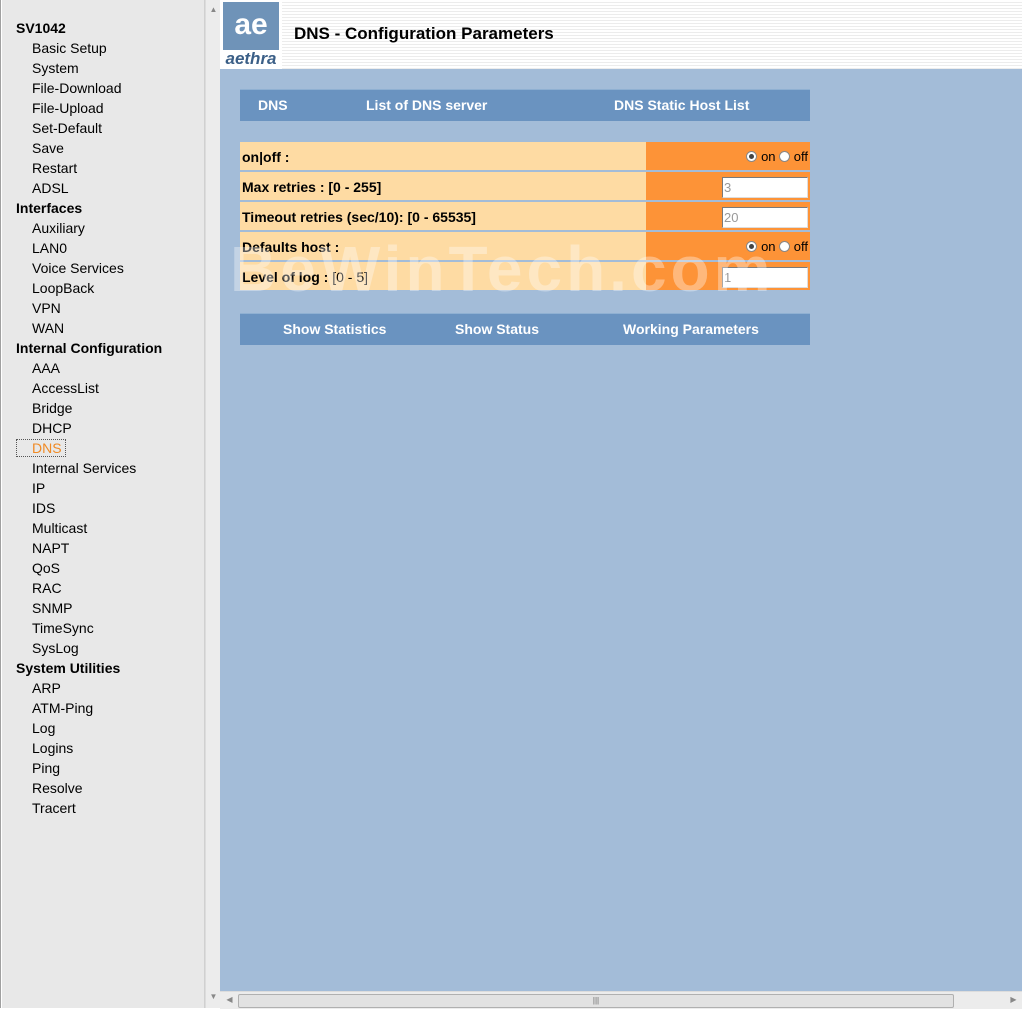  Describe the element at coordinates (82, 28) in the screenshot. I see `sidebar-section: SV1042` at that location.